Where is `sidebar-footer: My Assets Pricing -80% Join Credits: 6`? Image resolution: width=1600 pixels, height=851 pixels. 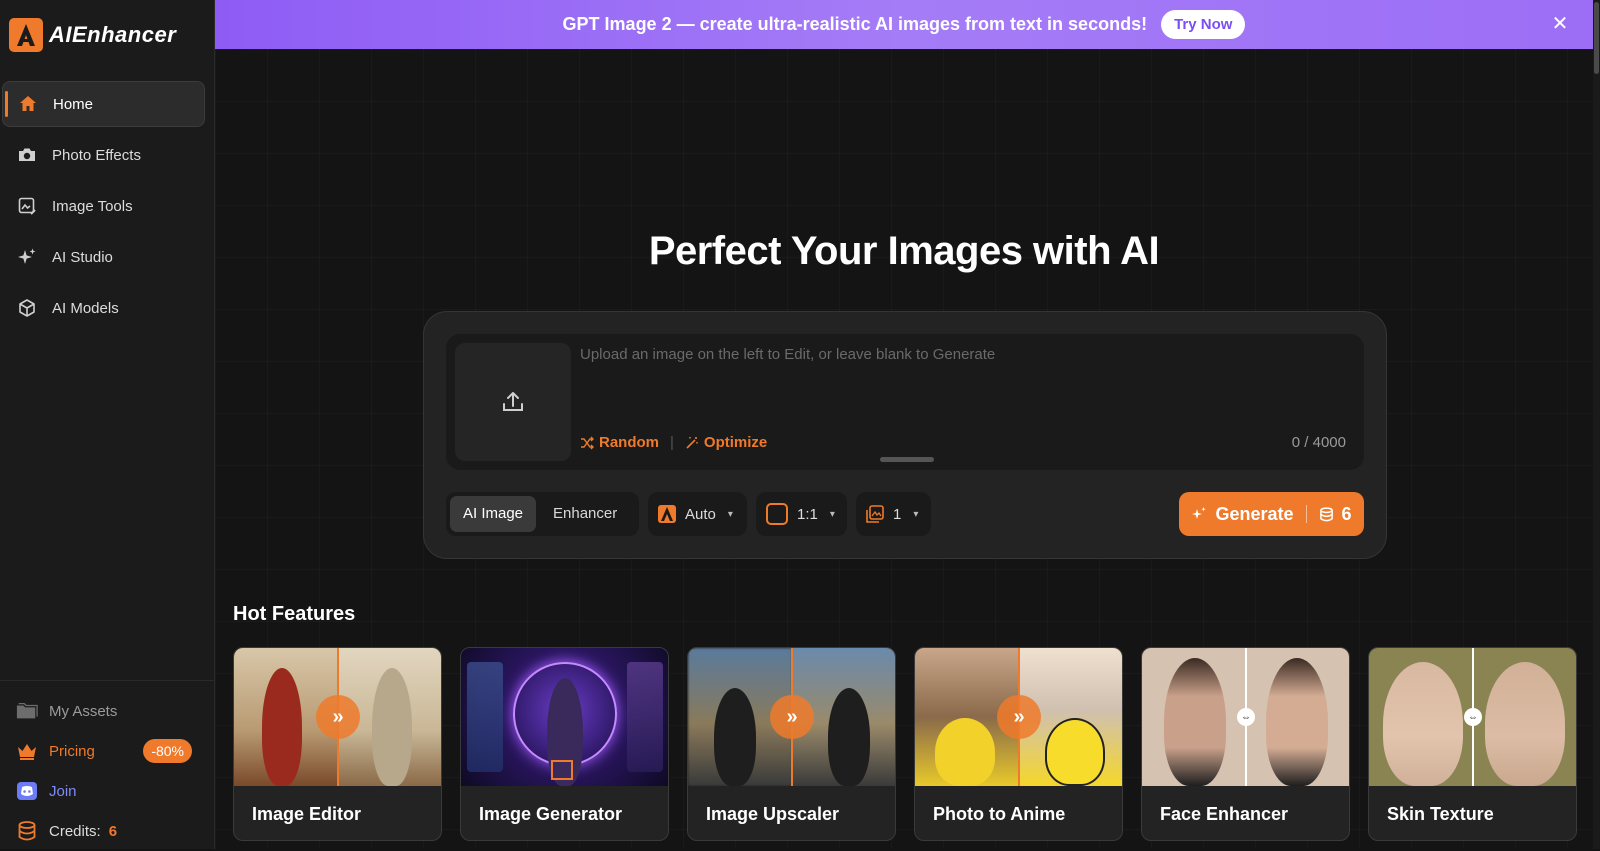
sidebar-footer: My Assets Pricing -80% Join Credits: 6 is located at coordinates (107, 765).